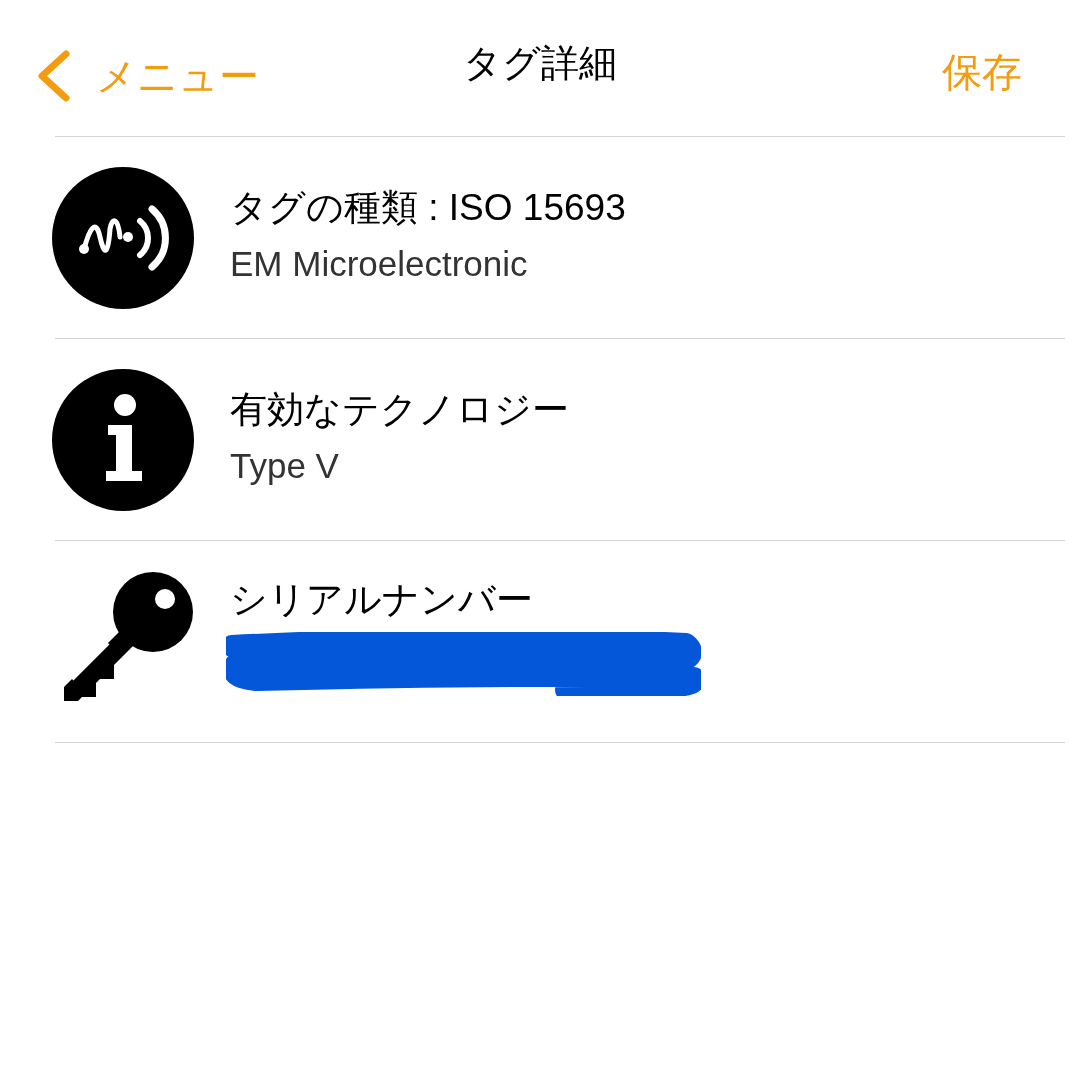 This screenshot has height=1080, width=1080. Describe the element at coordinates (123, 439) in the screenshot. I see `info-icon` at that location.